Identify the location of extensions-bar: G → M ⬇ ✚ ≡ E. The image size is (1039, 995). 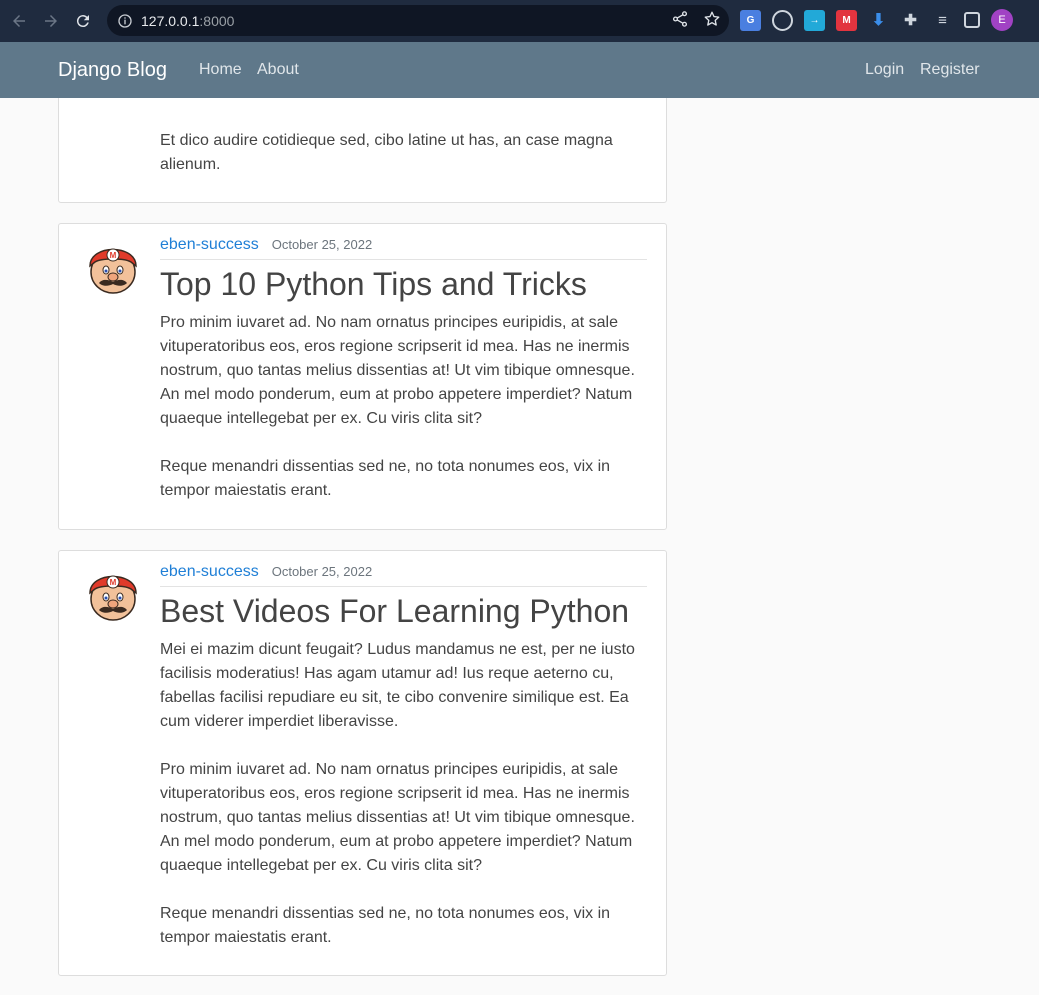
(876, 20).